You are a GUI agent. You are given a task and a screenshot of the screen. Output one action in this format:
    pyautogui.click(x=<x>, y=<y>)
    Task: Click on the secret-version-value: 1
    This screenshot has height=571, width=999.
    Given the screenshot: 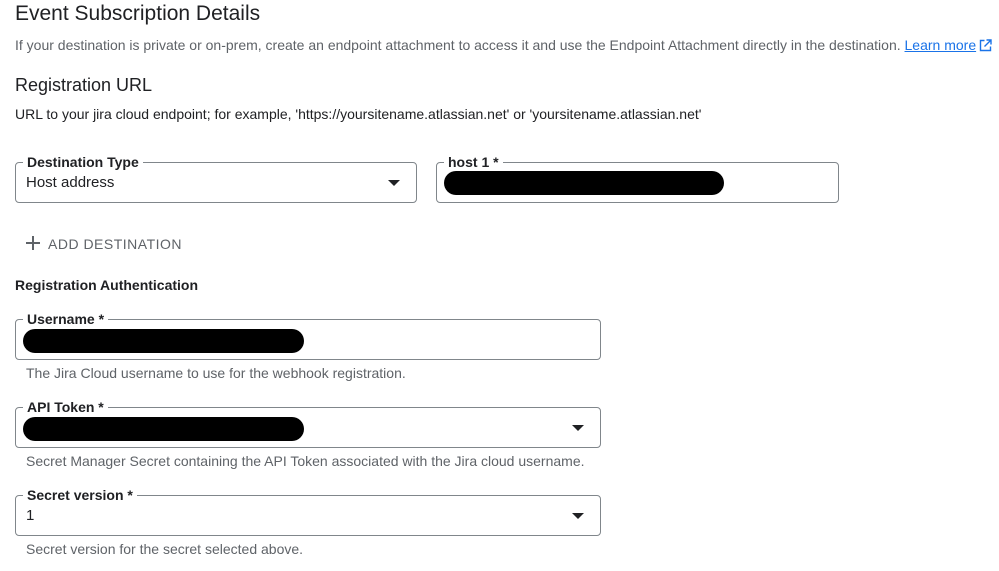 What is the action you would take?
    pyautogui.click(x=30, y=515)
    